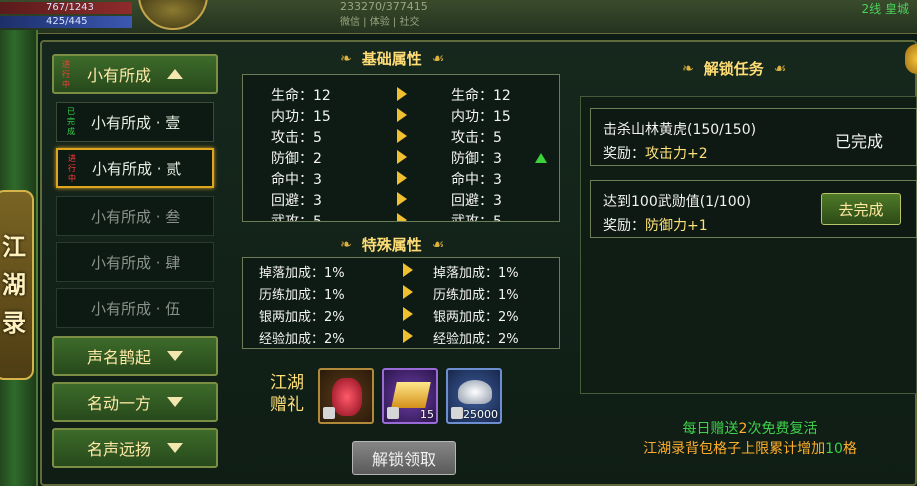  I want to click on nav-group-stamp: 进行中, so click(66, 74).